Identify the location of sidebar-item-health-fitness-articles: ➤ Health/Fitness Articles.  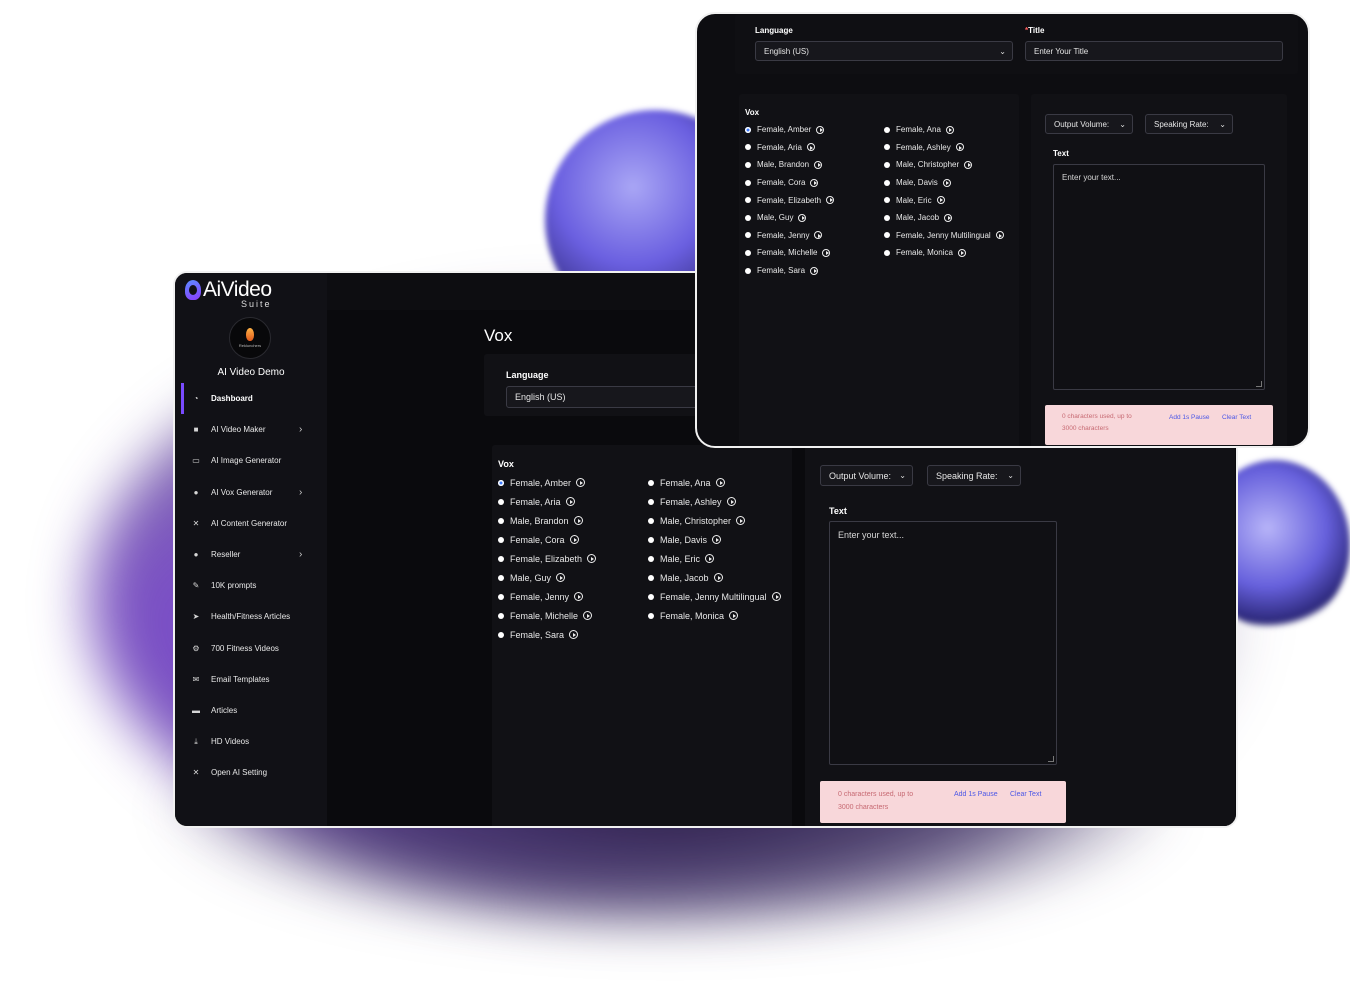
(254, 616).